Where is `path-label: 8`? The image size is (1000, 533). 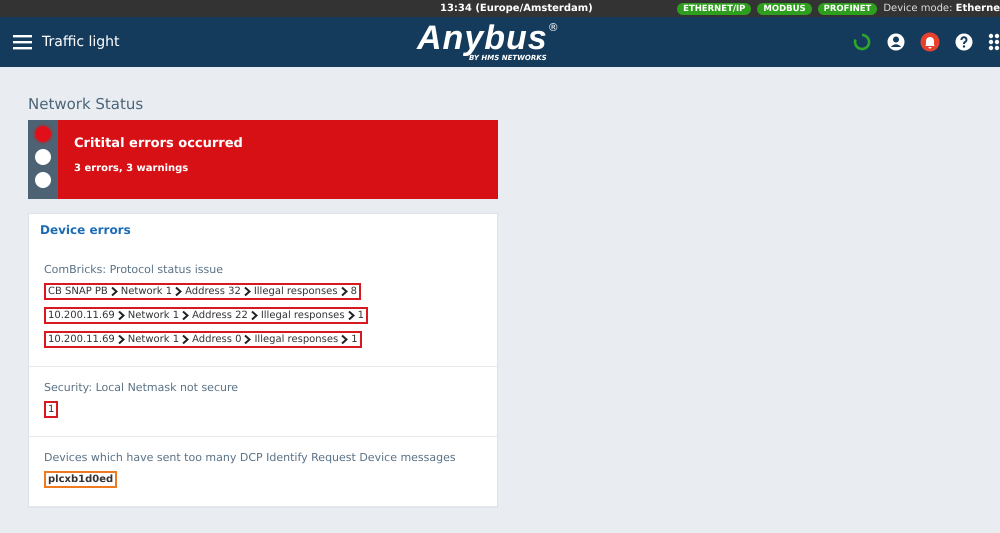 path-label: 8 is located at coordinates (353, 291).